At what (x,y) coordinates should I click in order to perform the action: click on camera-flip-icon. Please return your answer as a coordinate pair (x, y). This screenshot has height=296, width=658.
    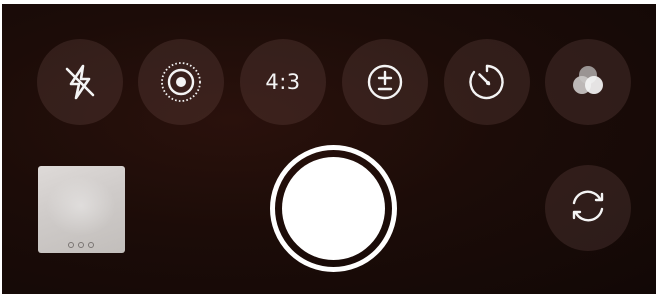
    Looking at the image, I should click on (588, 208).